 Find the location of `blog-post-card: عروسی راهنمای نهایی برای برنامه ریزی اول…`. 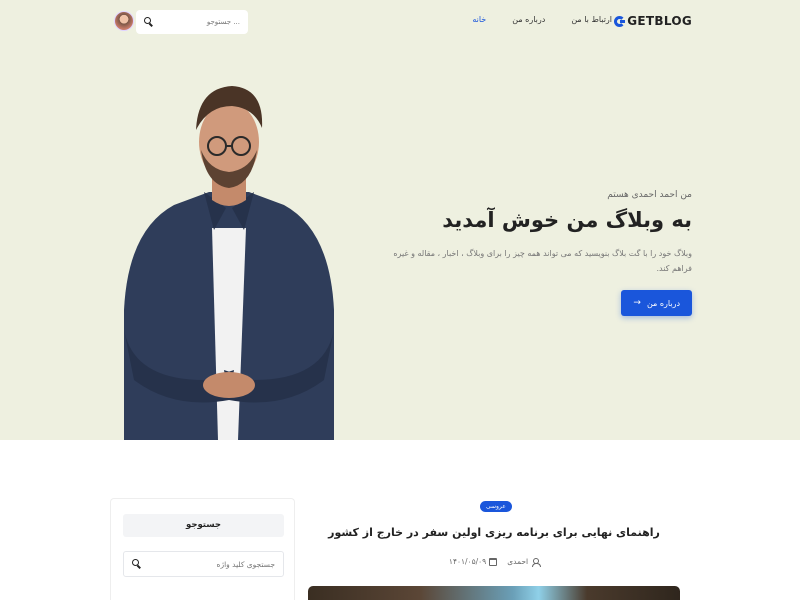

blog-post-card: عروسی راهنمای نهایی برای برنامه ریزی اول… is located at coordinates (494, 549).